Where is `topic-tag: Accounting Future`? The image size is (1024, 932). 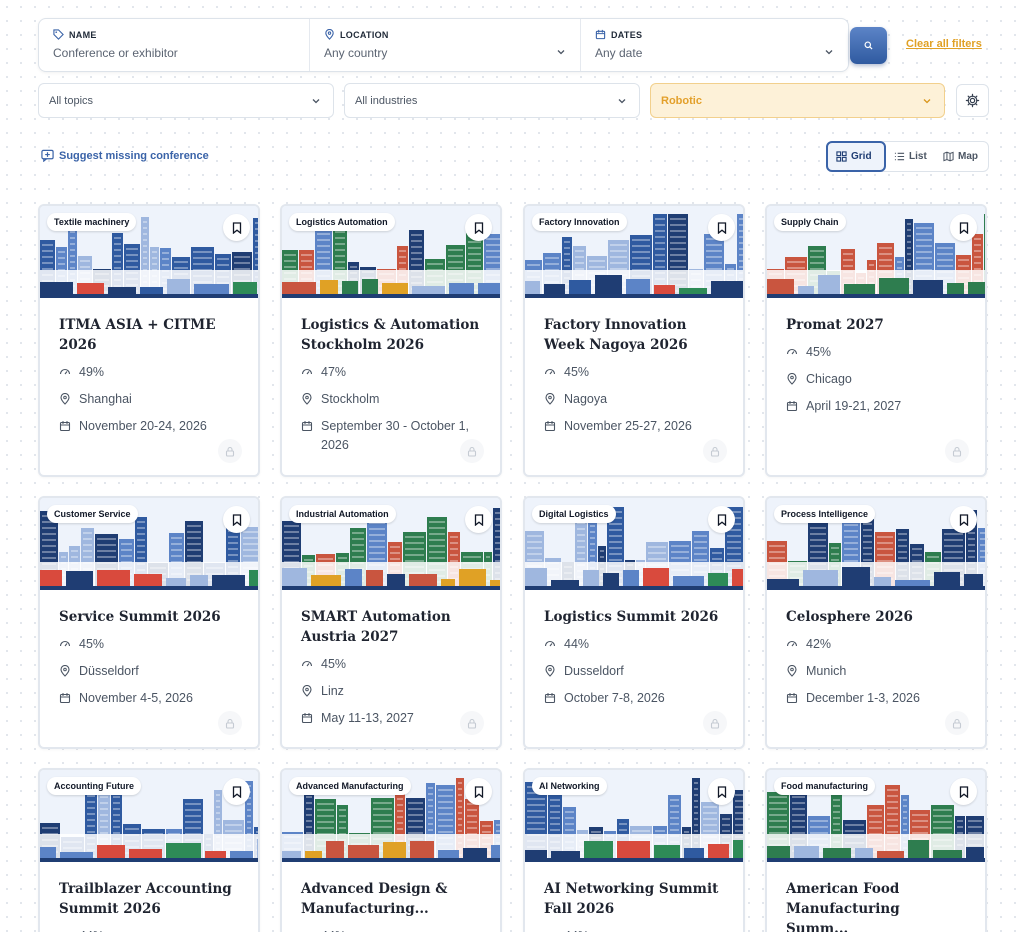 topic-tag: Accounting Future is located at coordinates (94, 786).